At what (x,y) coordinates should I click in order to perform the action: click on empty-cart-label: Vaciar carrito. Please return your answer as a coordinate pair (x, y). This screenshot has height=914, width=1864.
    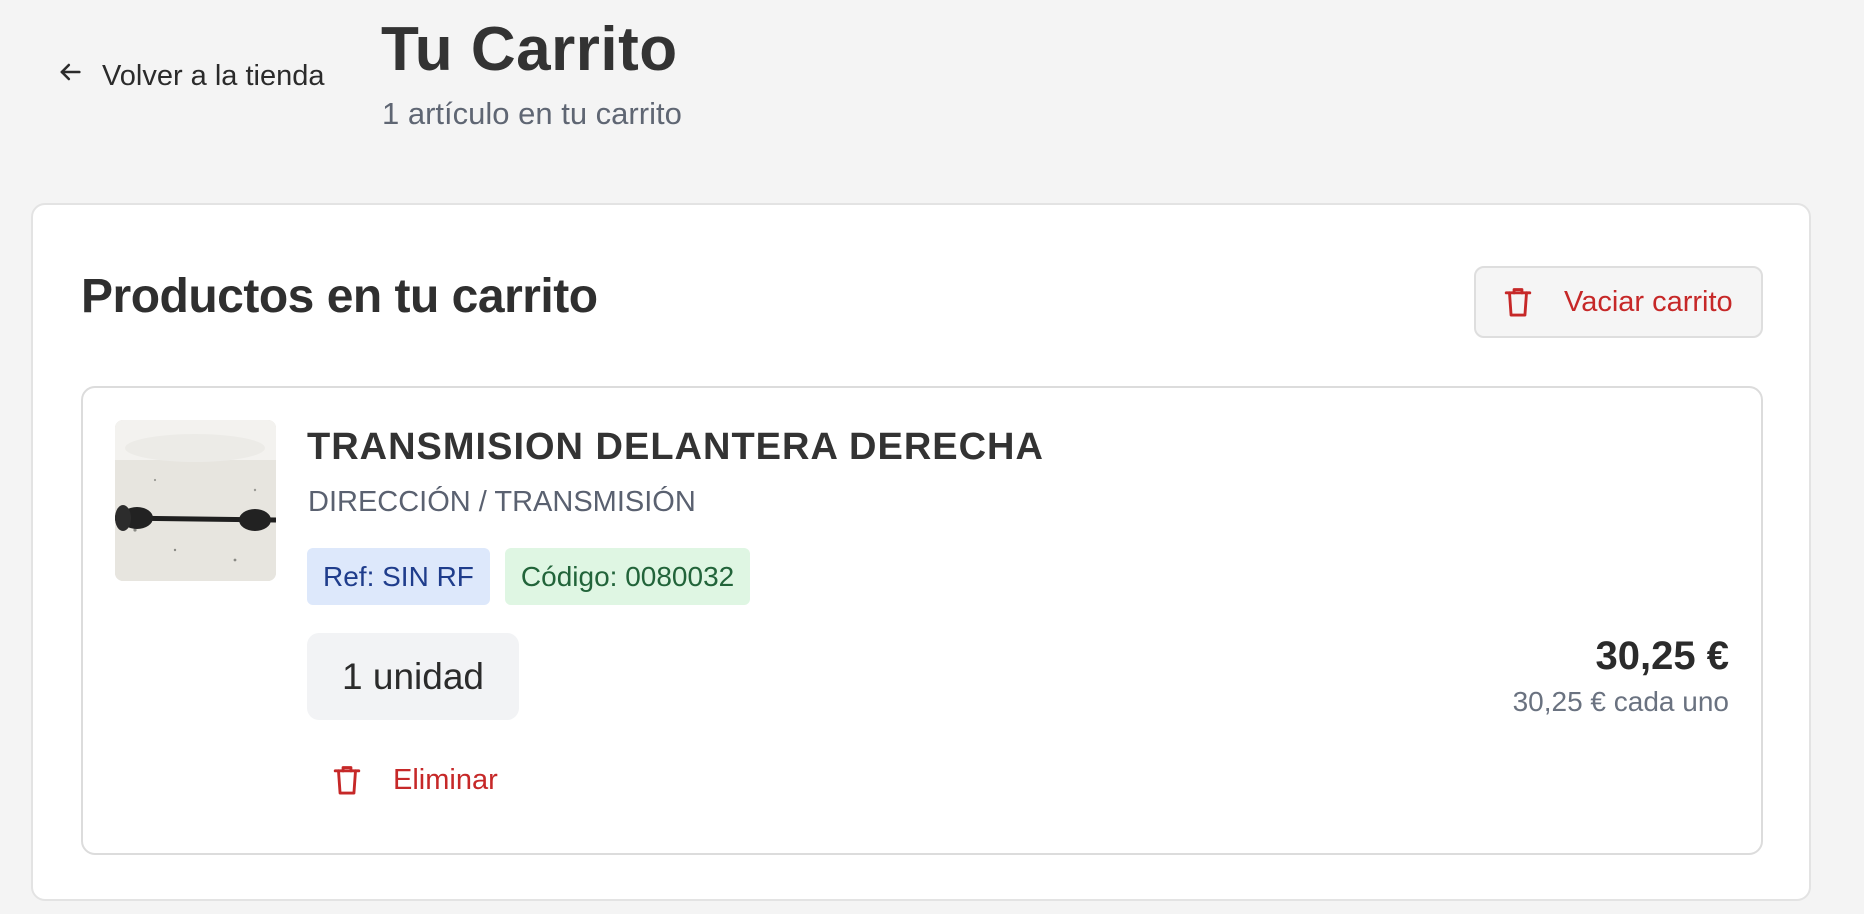
    Looking at the image, I should click on (1648, 301).